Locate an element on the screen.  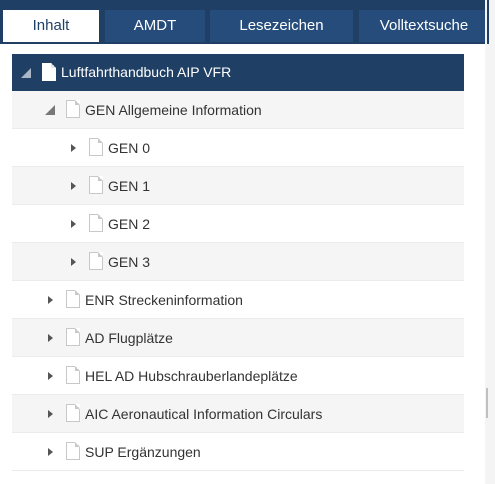
tree-item-gen-2: GEN 2 is located at coordinates (238, 224).